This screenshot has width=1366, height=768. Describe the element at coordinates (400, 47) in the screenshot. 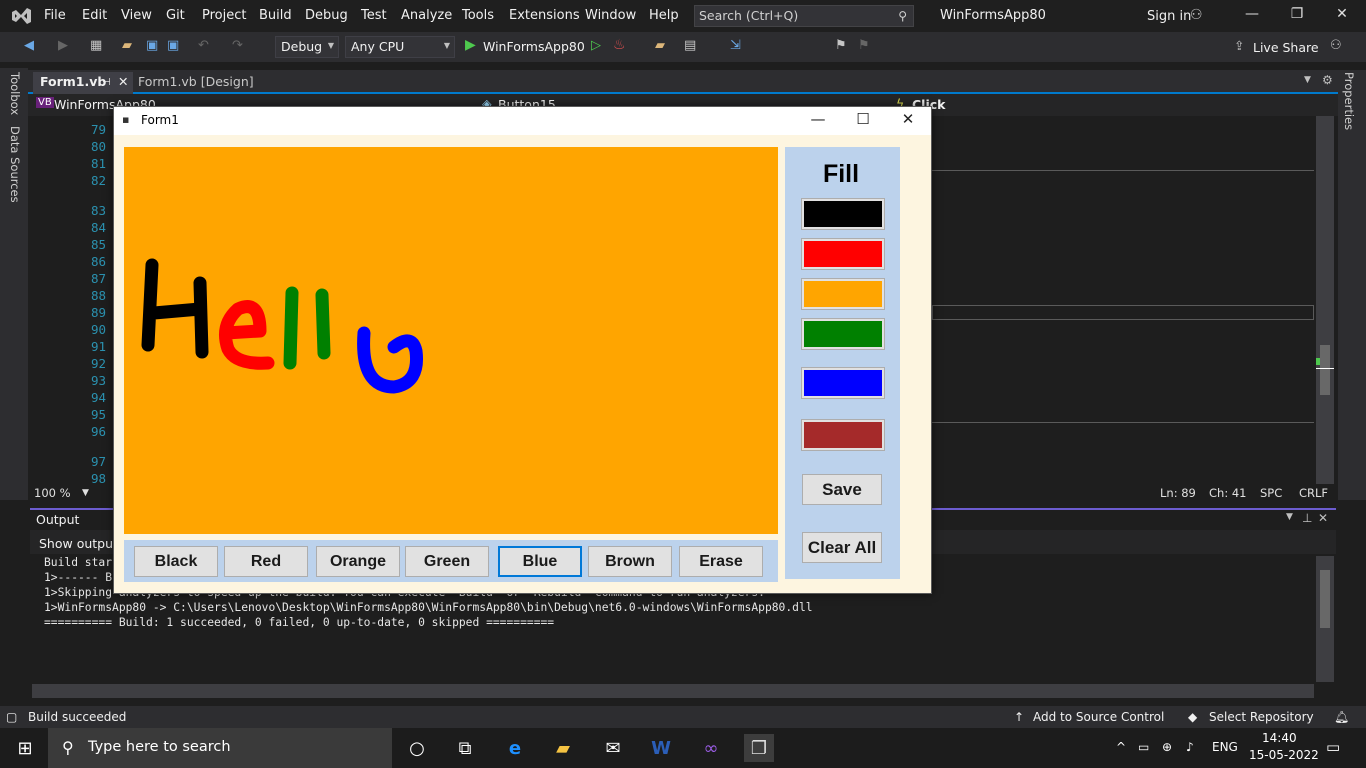

I see `platform-dropdown: Any CPU ▼` at that location.